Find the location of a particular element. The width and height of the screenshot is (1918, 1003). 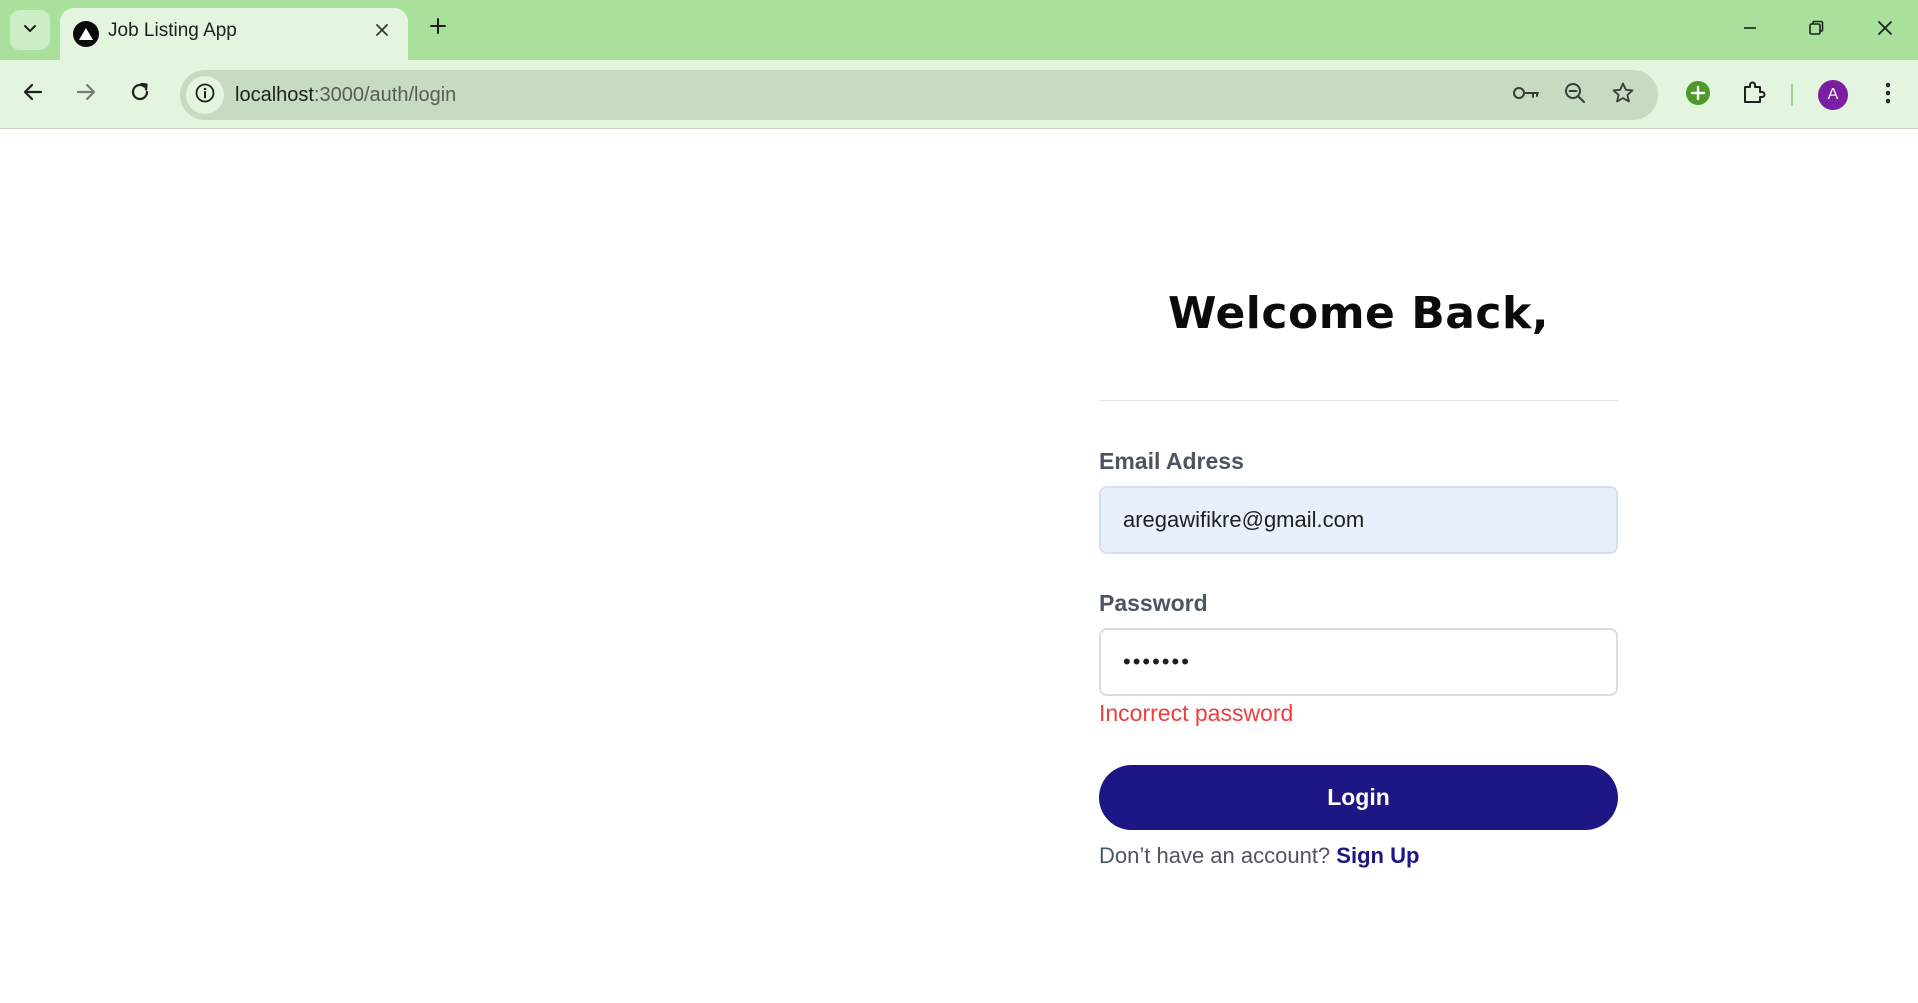

reload-icon is located at coordinates (140, 94).